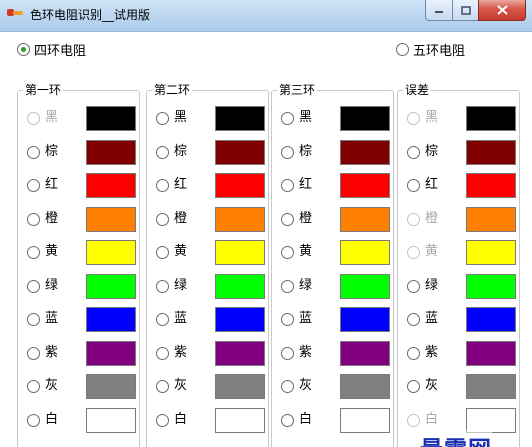  What do you see at coordinates (266, 16) in the screenshot?
I see `title-bar: 色环电阻识别__试用版` at bounding box center [266, 16].